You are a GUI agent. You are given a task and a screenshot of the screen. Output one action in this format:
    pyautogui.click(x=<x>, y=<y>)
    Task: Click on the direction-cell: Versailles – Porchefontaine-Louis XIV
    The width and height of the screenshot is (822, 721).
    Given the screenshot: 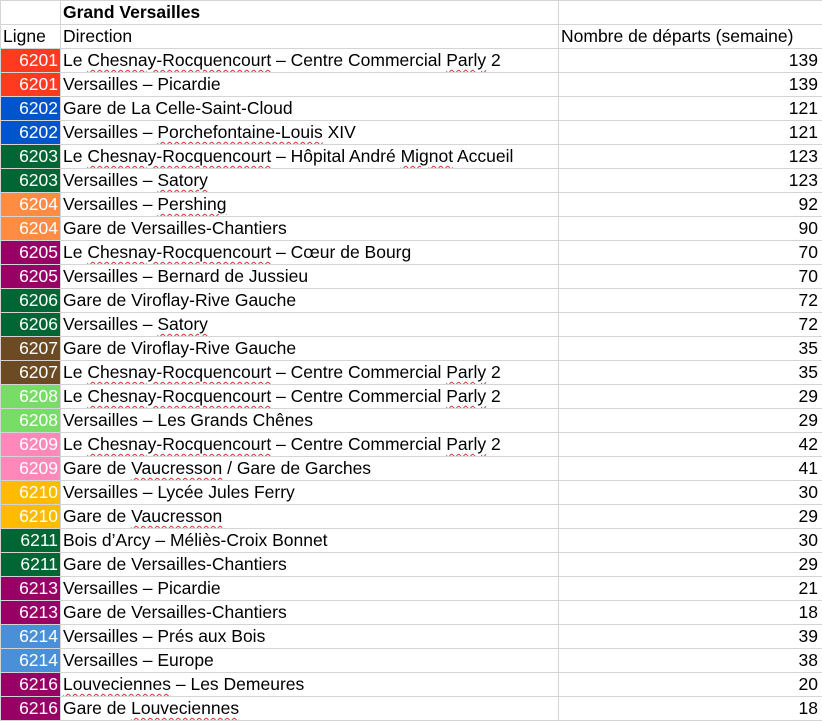 What is the action you would take?
    pyautogui.click(x=309, y=132)
    